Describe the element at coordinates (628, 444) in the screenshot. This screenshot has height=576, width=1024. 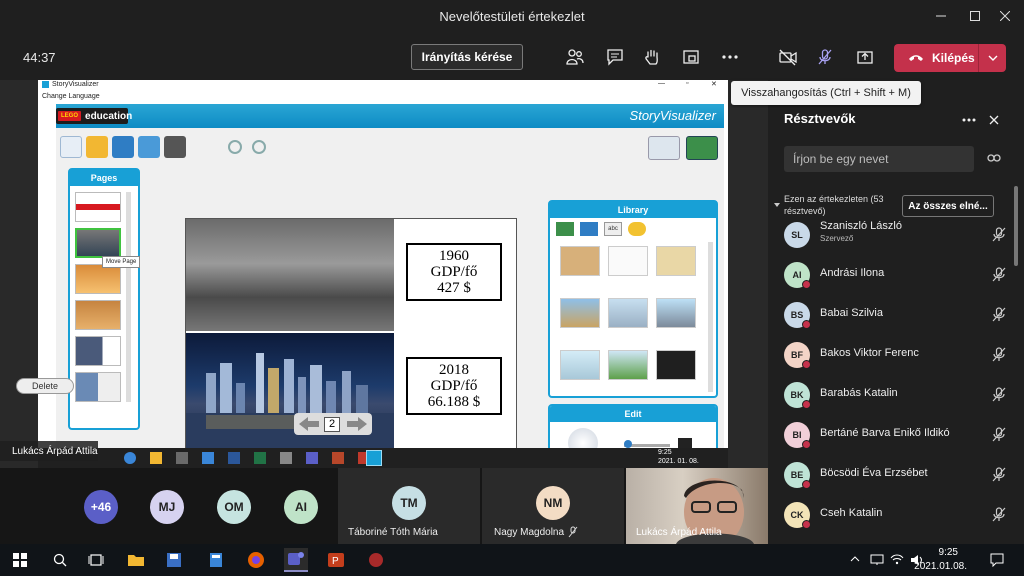
I see `size-slider-handle` at that location.